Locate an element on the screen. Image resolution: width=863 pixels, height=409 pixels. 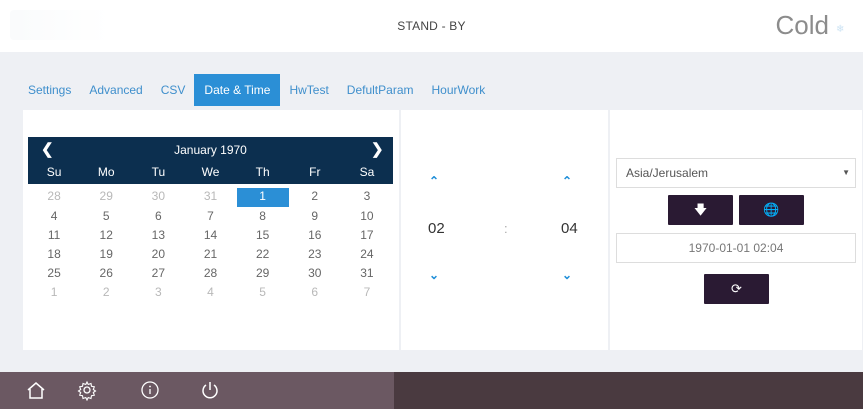
calendar-week: 11 12 13 14 15 16 17 is located at coordinates (210, 235).